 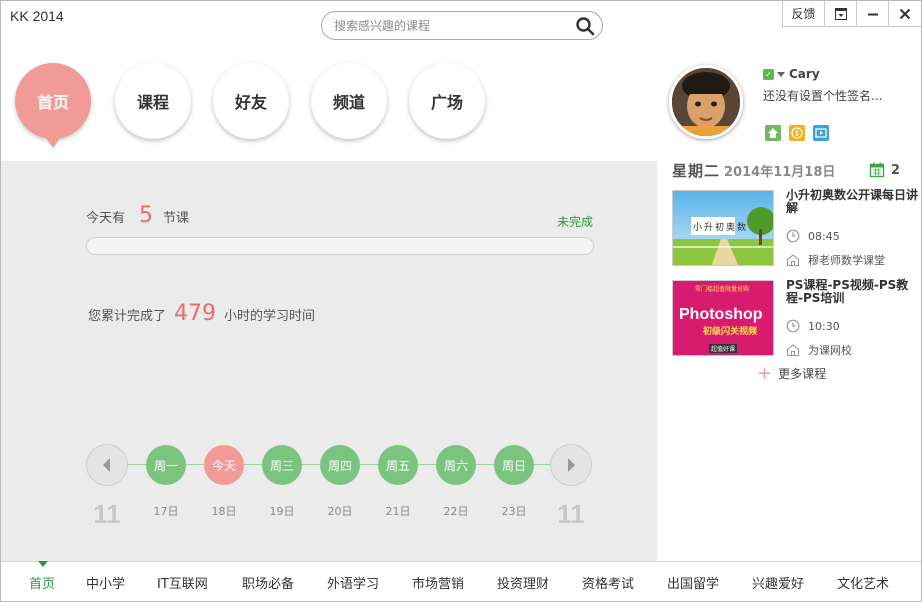 What do you see at coordinates (853, 202) in the screenshot?
I see `course-title: 小升初奥数公开课每日讲解` at bounding box center [853, 202].